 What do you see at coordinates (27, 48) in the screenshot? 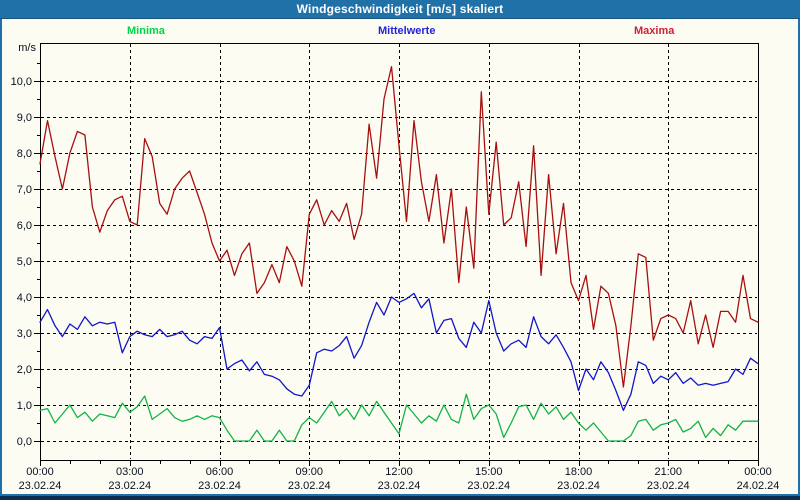
I see `y-axis-unit-label: m/s` at bounding box center [27, 48].